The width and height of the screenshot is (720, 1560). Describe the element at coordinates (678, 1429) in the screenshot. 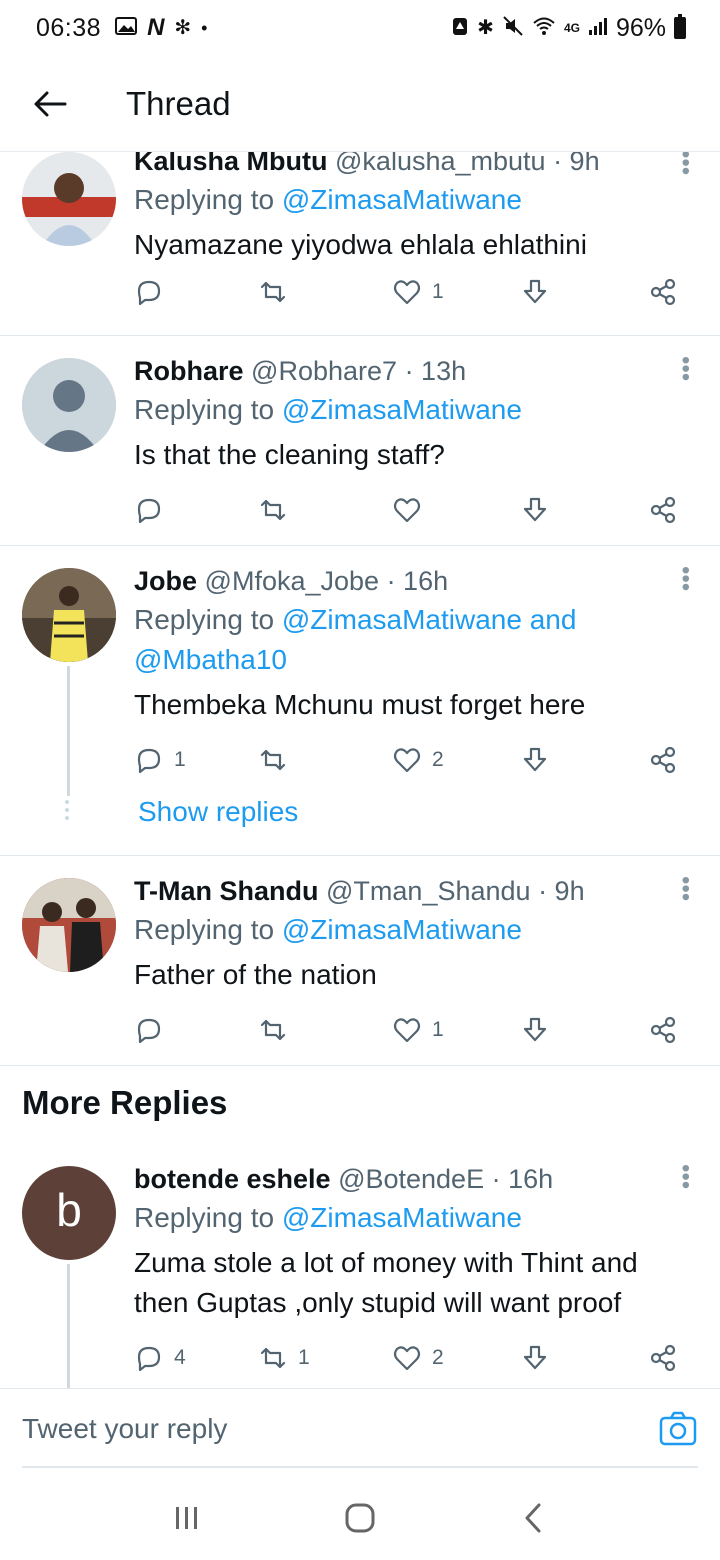

I see `camera-icon` at that location.